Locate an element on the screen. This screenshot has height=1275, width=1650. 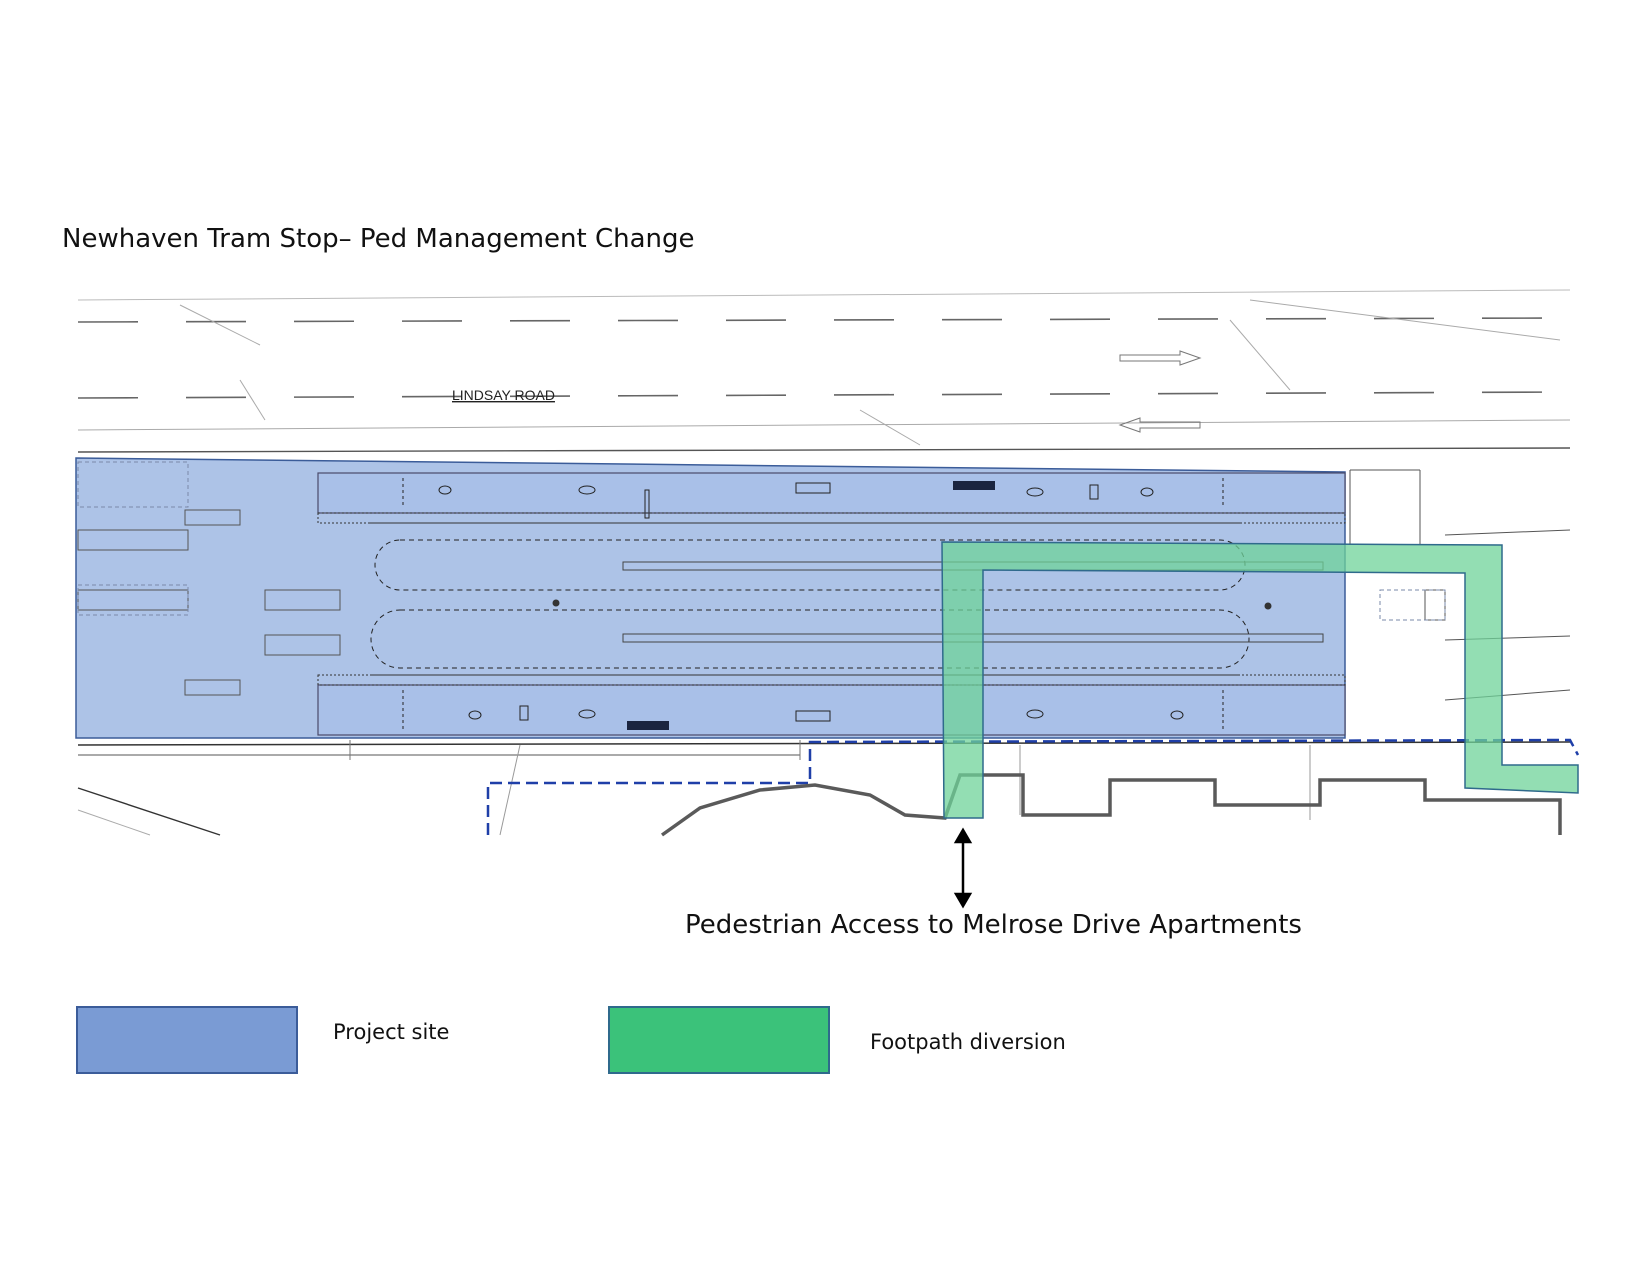
legend-swatch-footpath-diversion is located at coordinates (719, 1040).